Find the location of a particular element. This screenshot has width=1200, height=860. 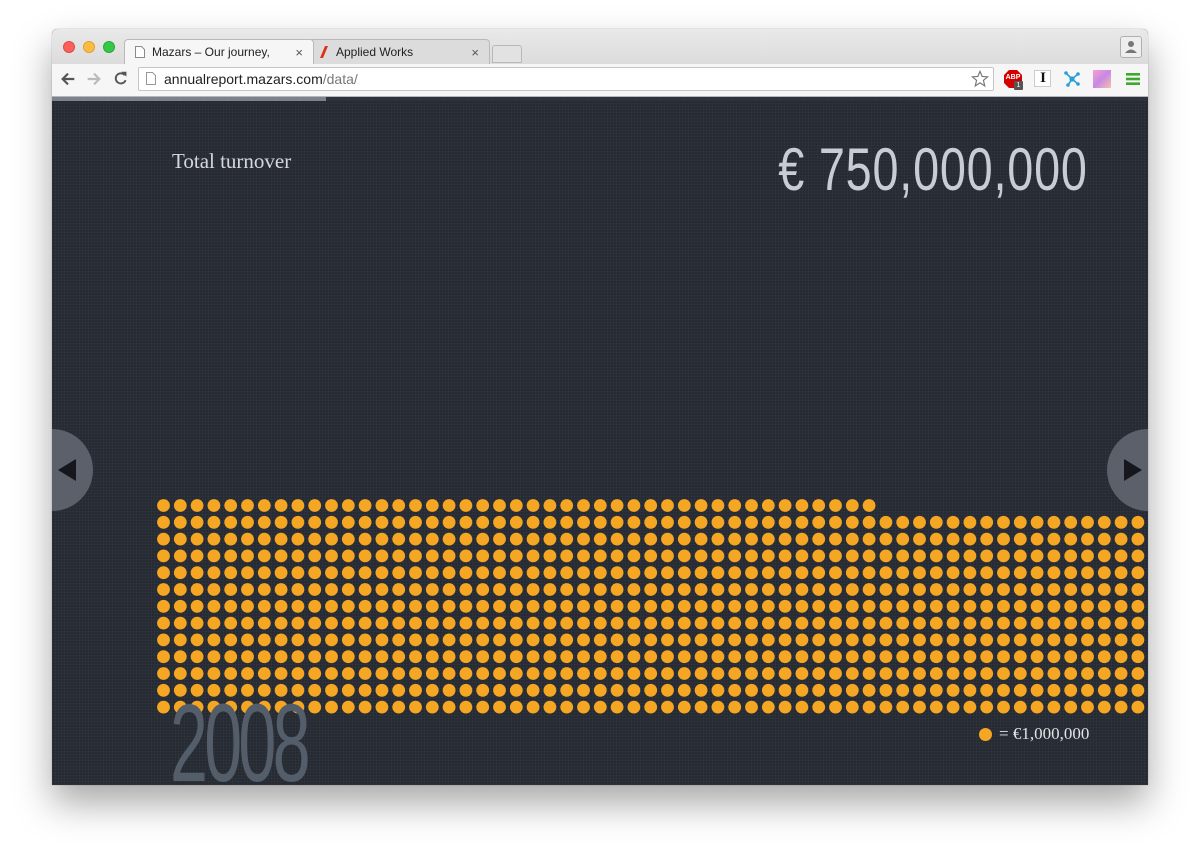

back-button is located at coordinates (68, 79).